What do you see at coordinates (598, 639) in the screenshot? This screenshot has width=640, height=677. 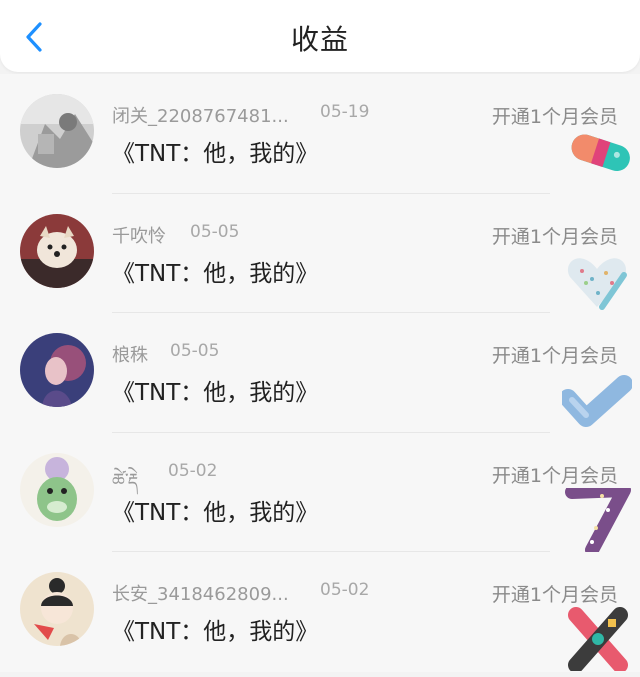 I see `x-gift-icon` at bounding box center [598, 639].